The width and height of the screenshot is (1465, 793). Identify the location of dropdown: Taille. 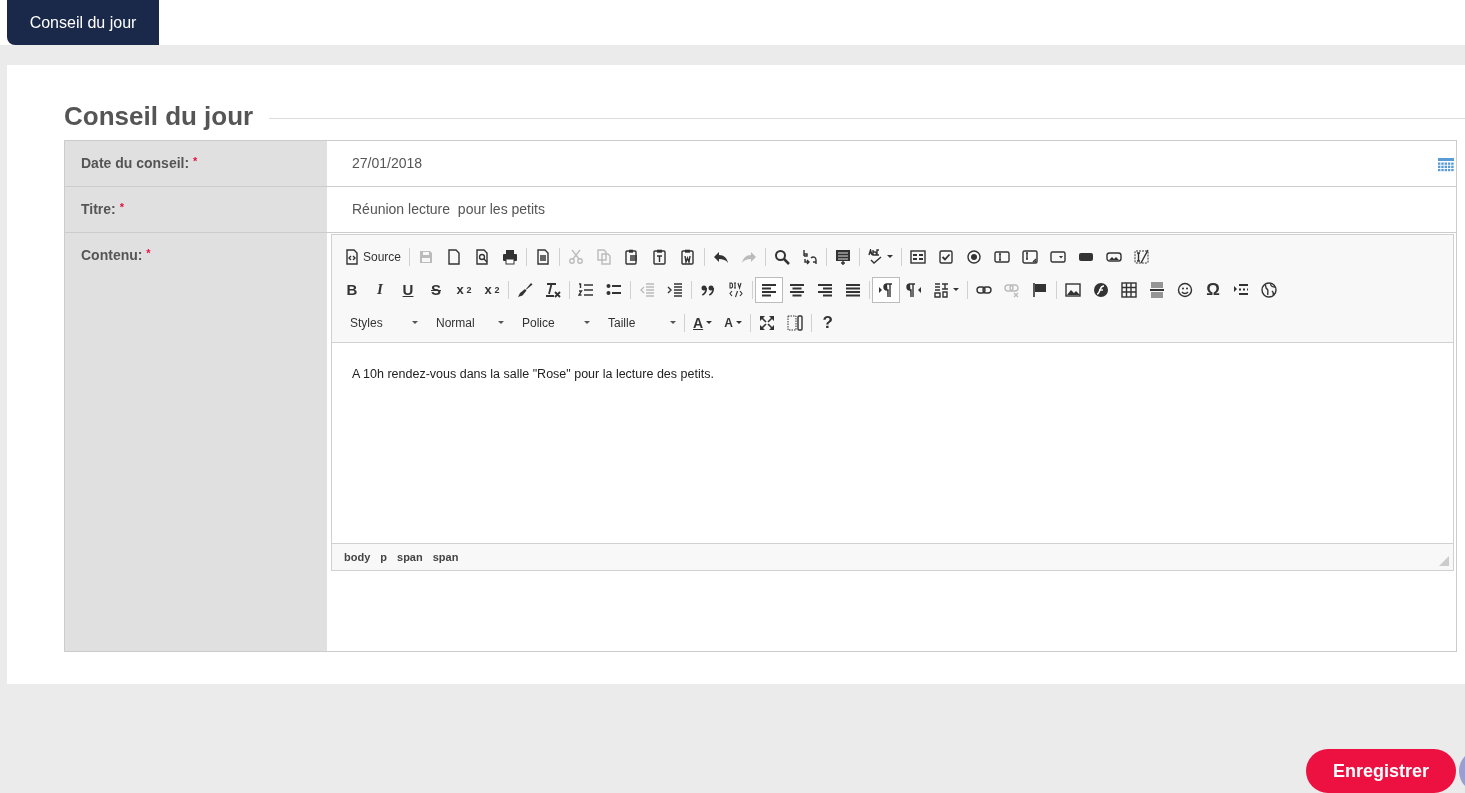
(639, 322).